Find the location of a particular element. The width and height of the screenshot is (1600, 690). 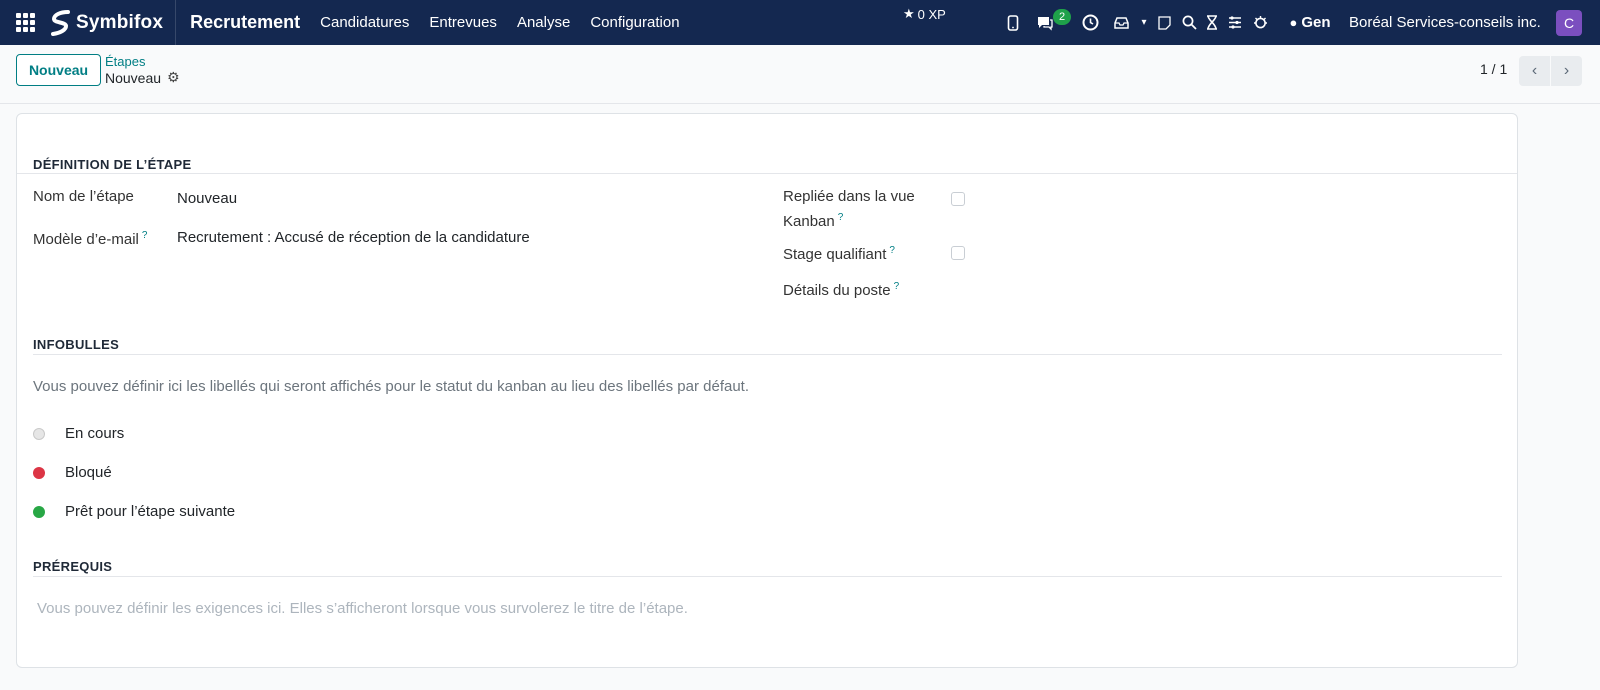

sliders-icon is located at coordinates (1235, 22).